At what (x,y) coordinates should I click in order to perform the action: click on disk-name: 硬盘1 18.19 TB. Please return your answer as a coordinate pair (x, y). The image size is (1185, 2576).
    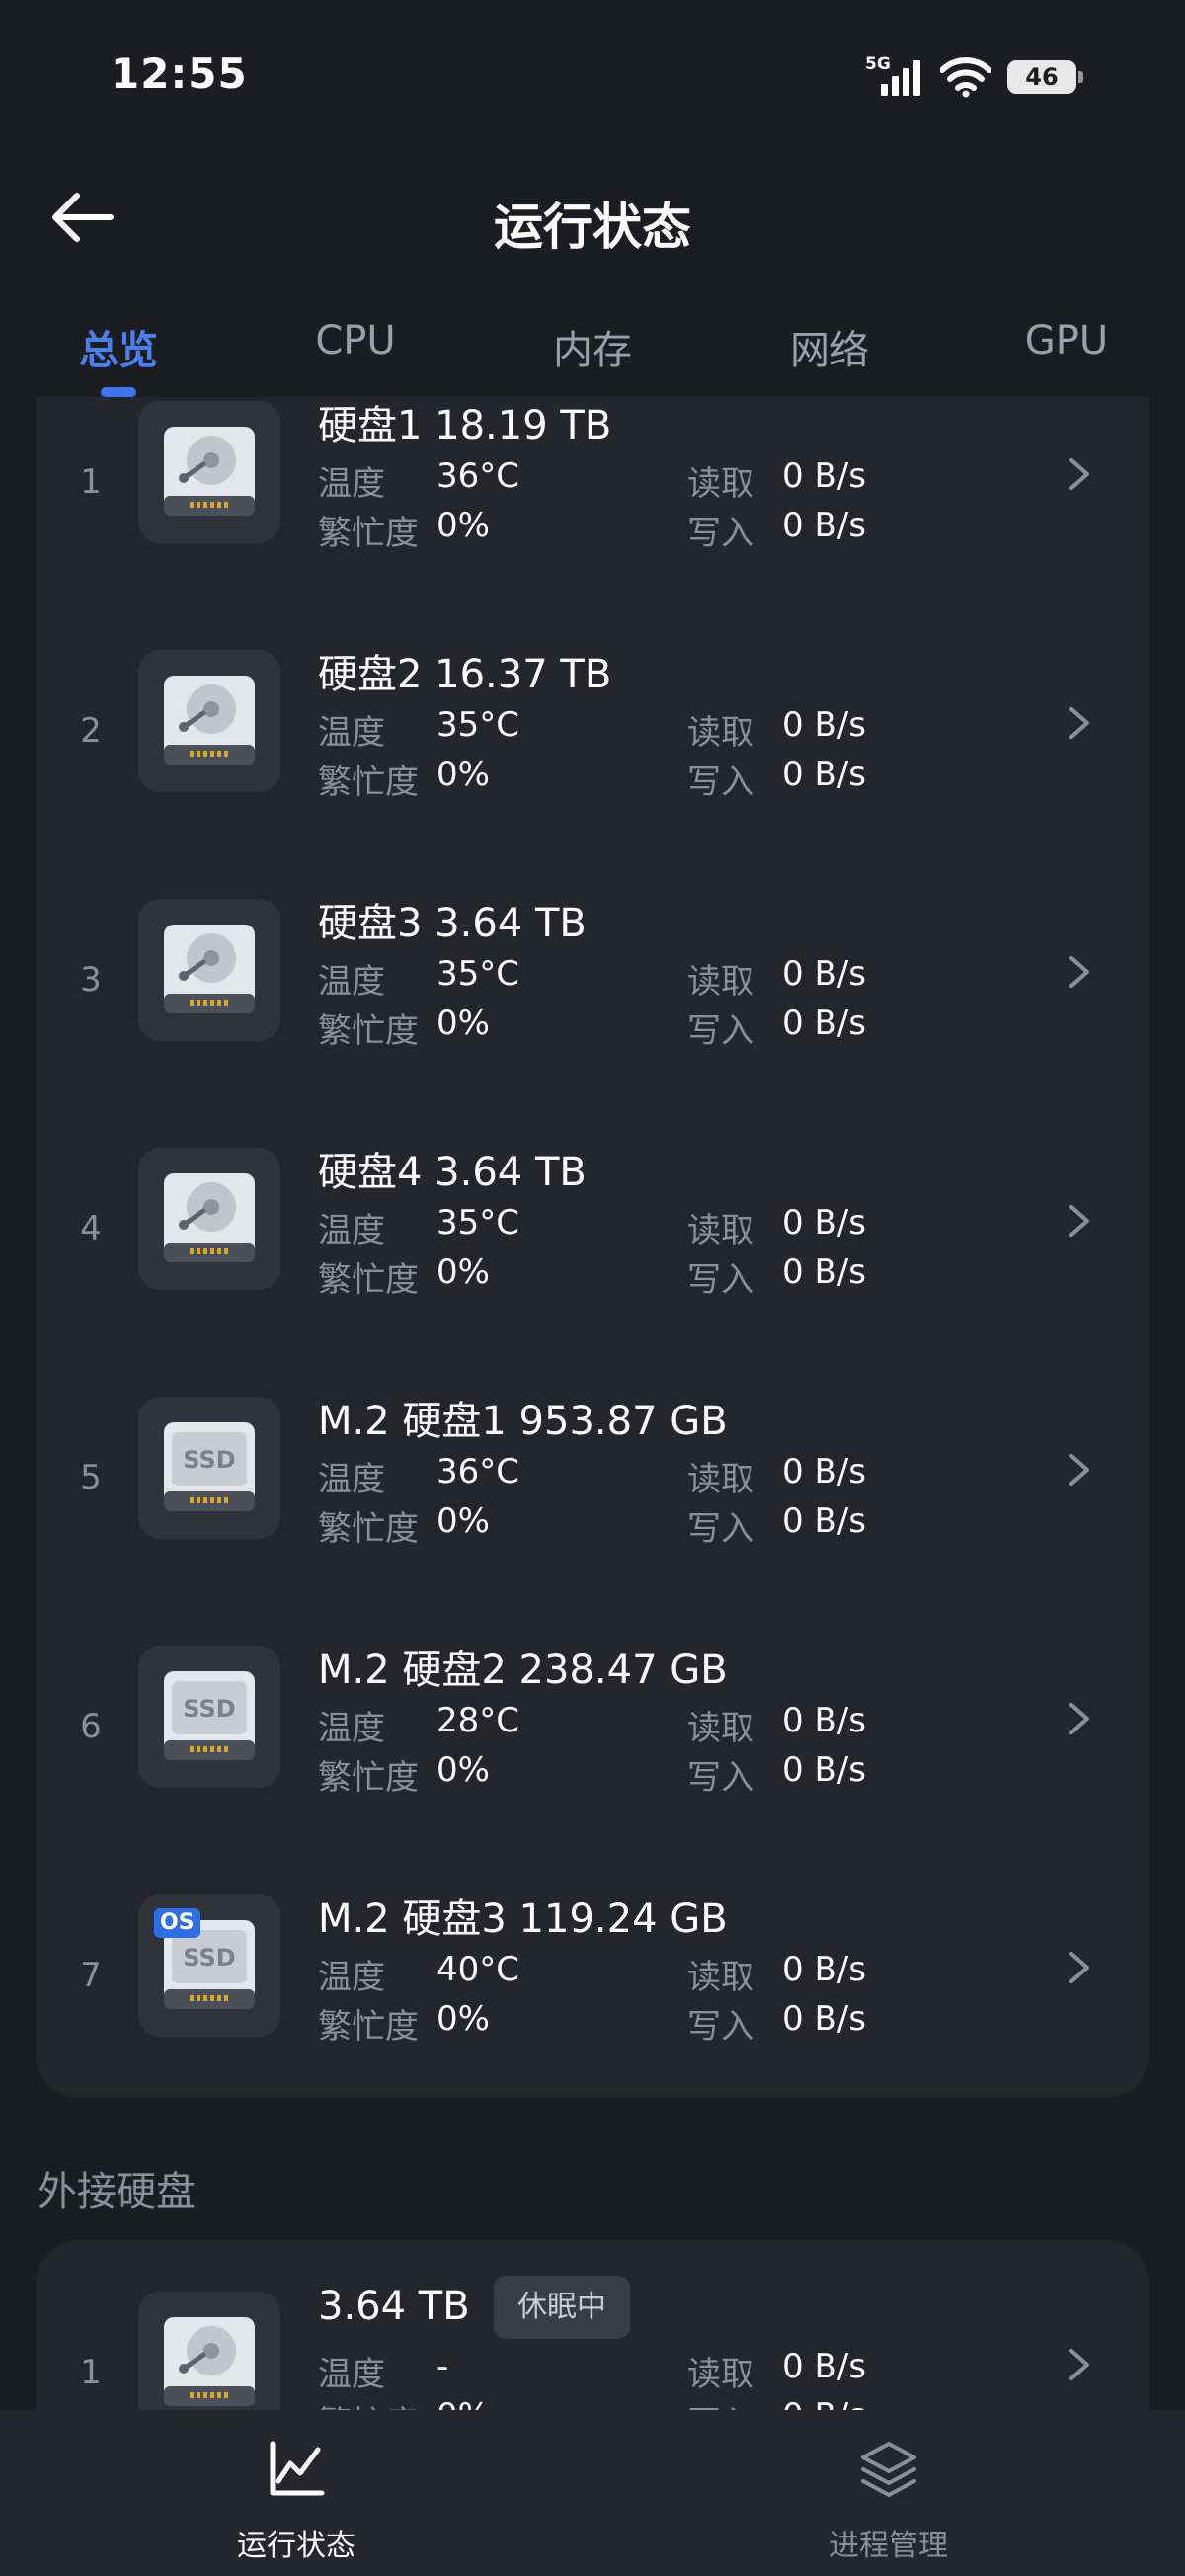
    Looking at the image, I should click on (465, 425).